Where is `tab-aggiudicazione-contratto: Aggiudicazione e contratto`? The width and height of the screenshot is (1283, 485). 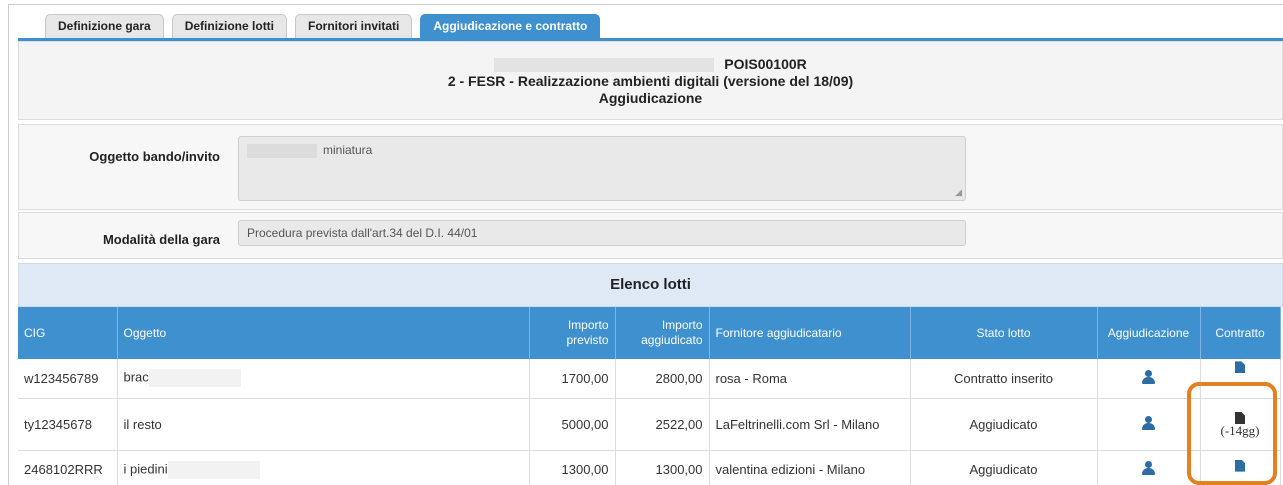
tab-aggiudicazione-contratto: Aggiudicazione e contratto is located at coordinates (510, 26).